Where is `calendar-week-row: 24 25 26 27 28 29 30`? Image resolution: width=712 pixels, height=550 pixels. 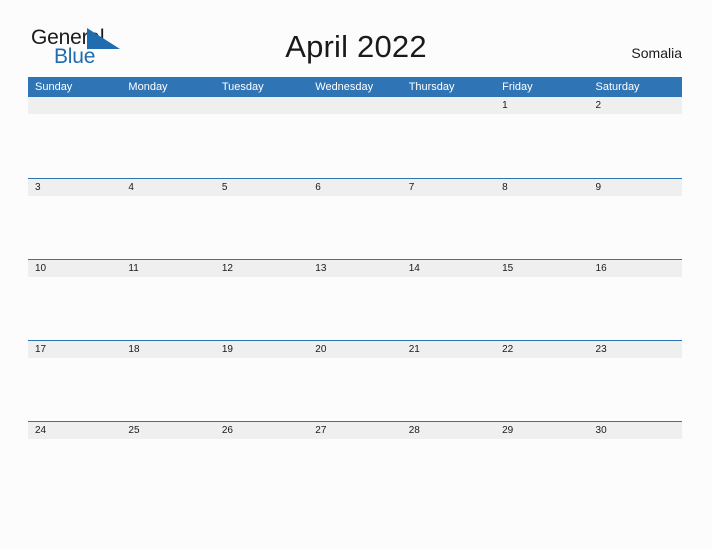
calendar-week-row: 24 25 26 27 28 29 30 is located at coordinates (355, 462).